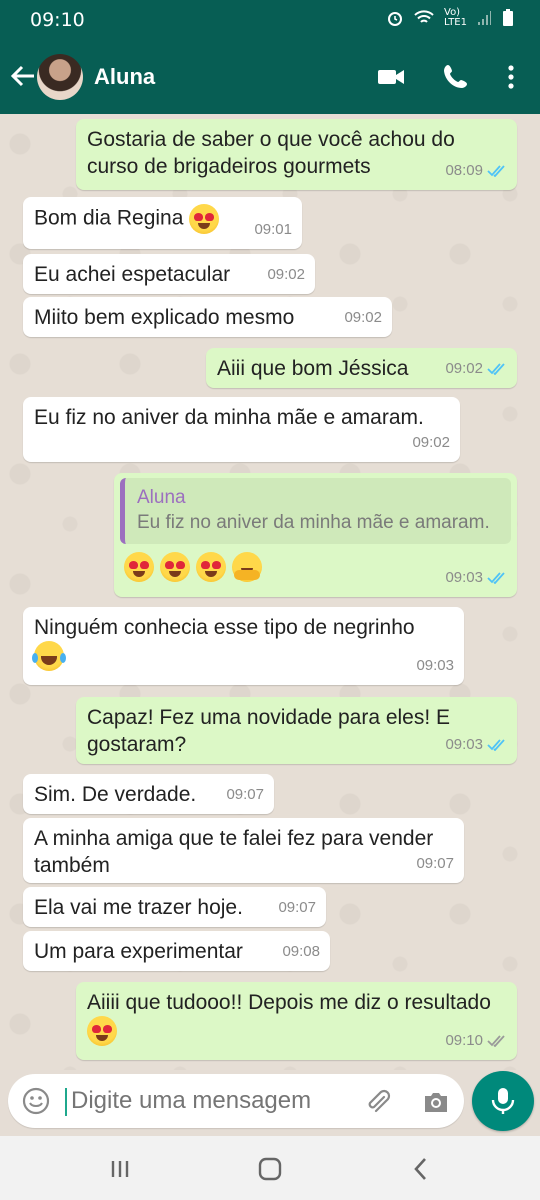 The height and width of the screenshot is (1200, 540). I want to click on voice-message-button, so click(503, 1101).